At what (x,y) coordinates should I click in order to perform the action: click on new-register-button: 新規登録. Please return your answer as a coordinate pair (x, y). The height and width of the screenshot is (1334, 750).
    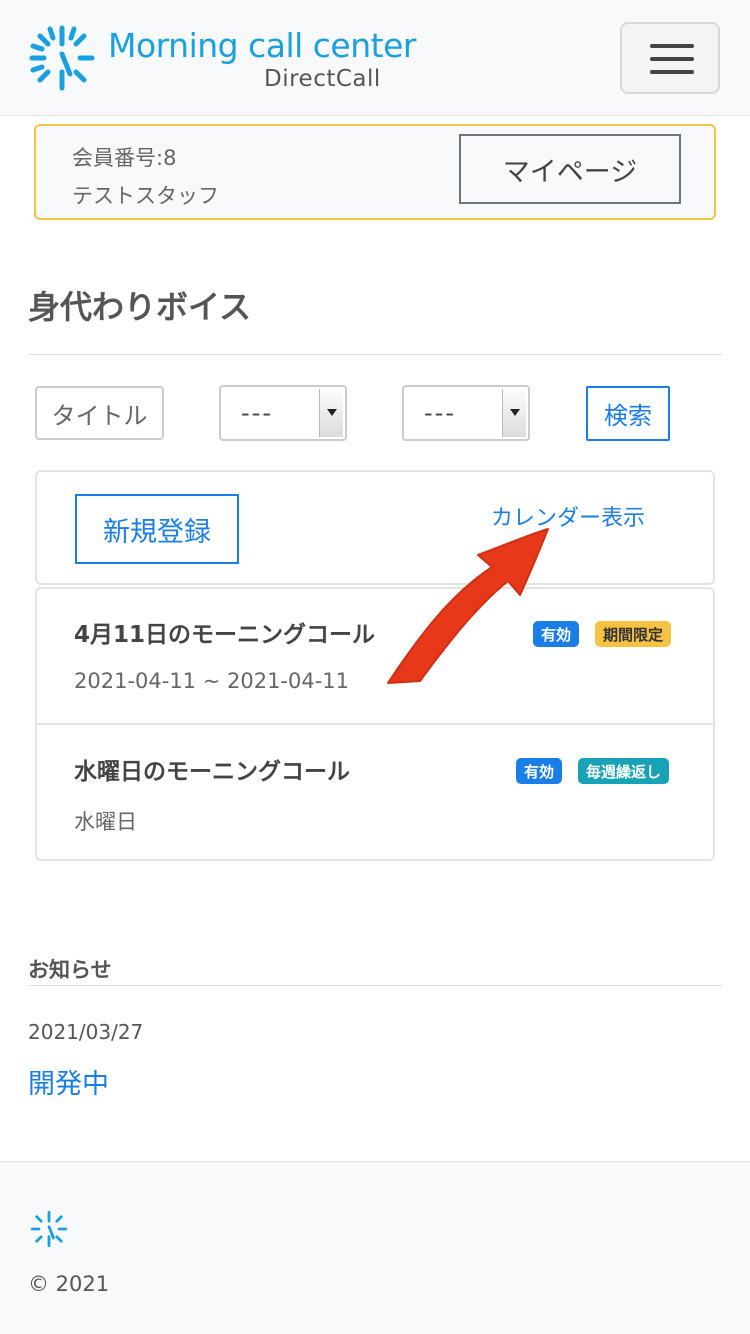
    Looking at the image, I should click on (157, 529).